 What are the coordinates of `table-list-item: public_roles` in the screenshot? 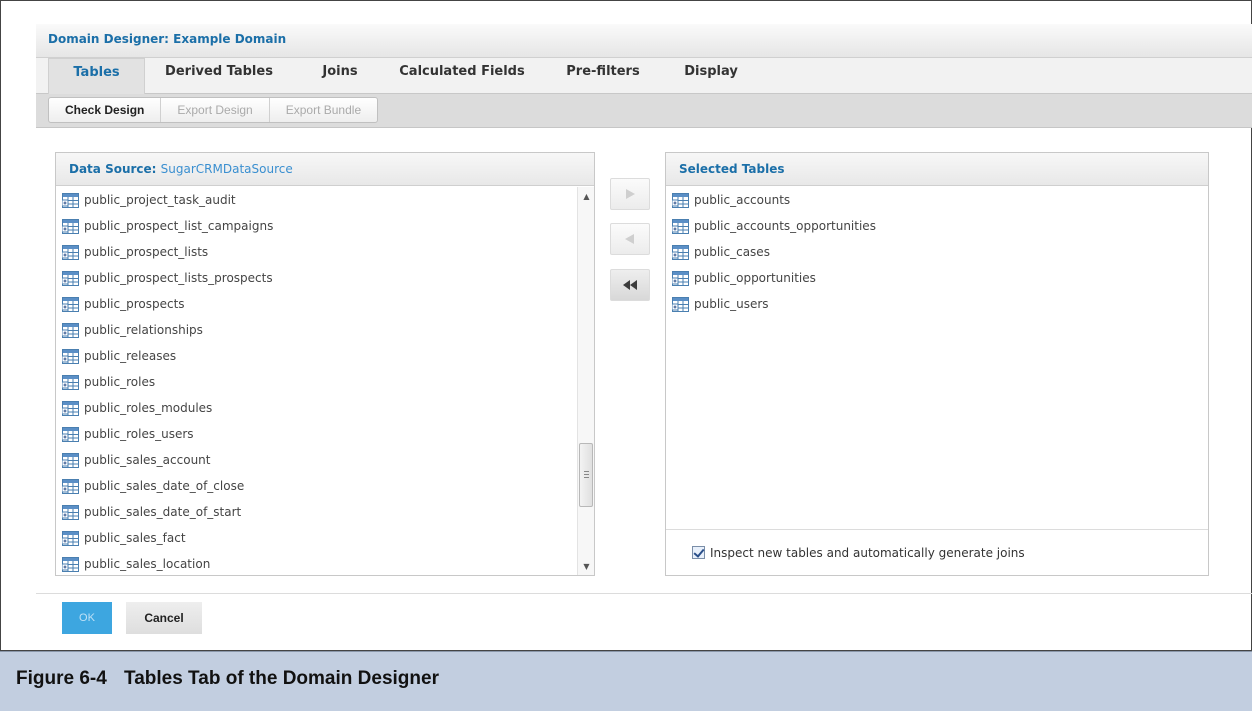 It's located at (325, 382).